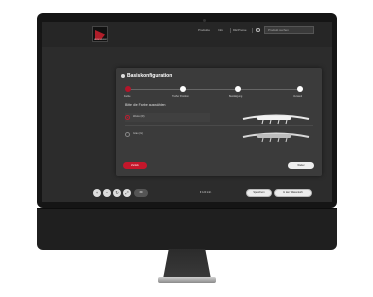 The height and width of the screenshot is (297, 373). What do you see at coordinates (167, 134) in the screenshot?
I see `option-grey: Grau (G)` at bounding box center [167, 134].